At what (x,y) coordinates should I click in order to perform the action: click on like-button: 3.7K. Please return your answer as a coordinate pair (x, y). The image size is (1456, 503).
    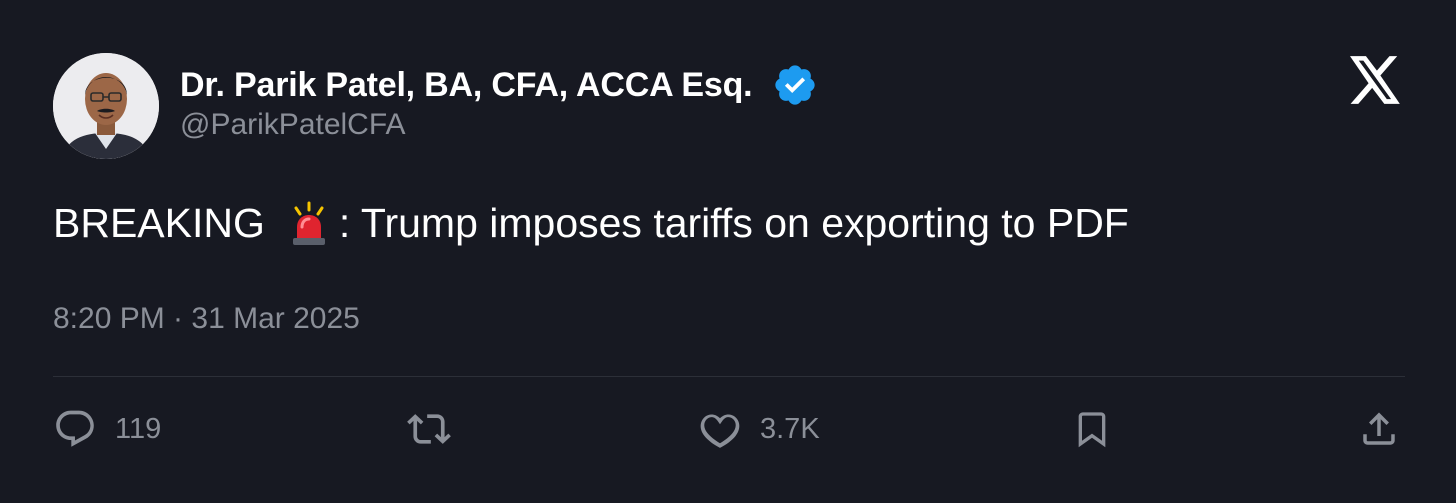
    Looking at the image, I should click on (759, 429).